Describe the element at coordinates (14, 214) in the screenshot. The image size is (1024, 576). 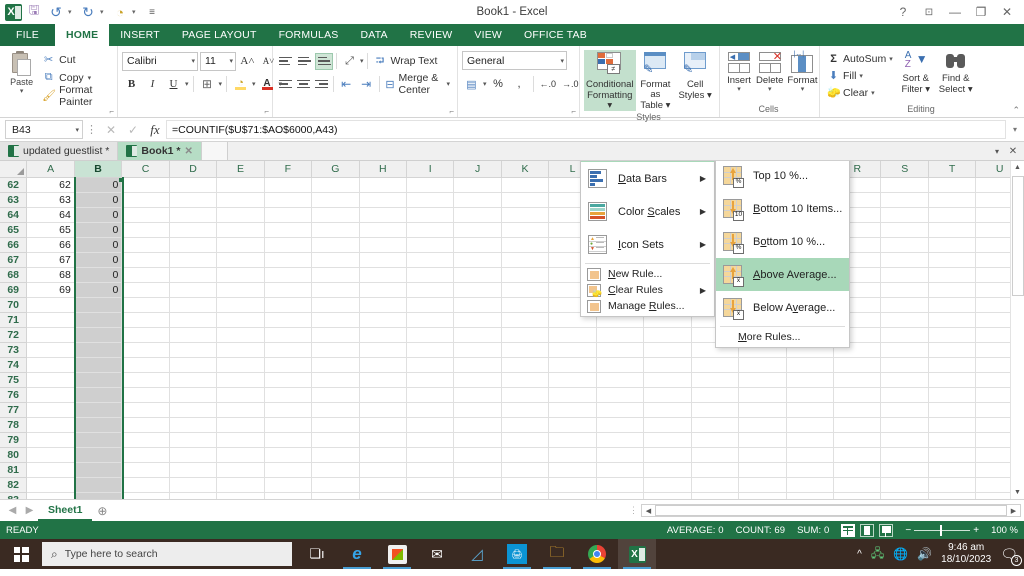
I see `row-header-64: 64` at that location.